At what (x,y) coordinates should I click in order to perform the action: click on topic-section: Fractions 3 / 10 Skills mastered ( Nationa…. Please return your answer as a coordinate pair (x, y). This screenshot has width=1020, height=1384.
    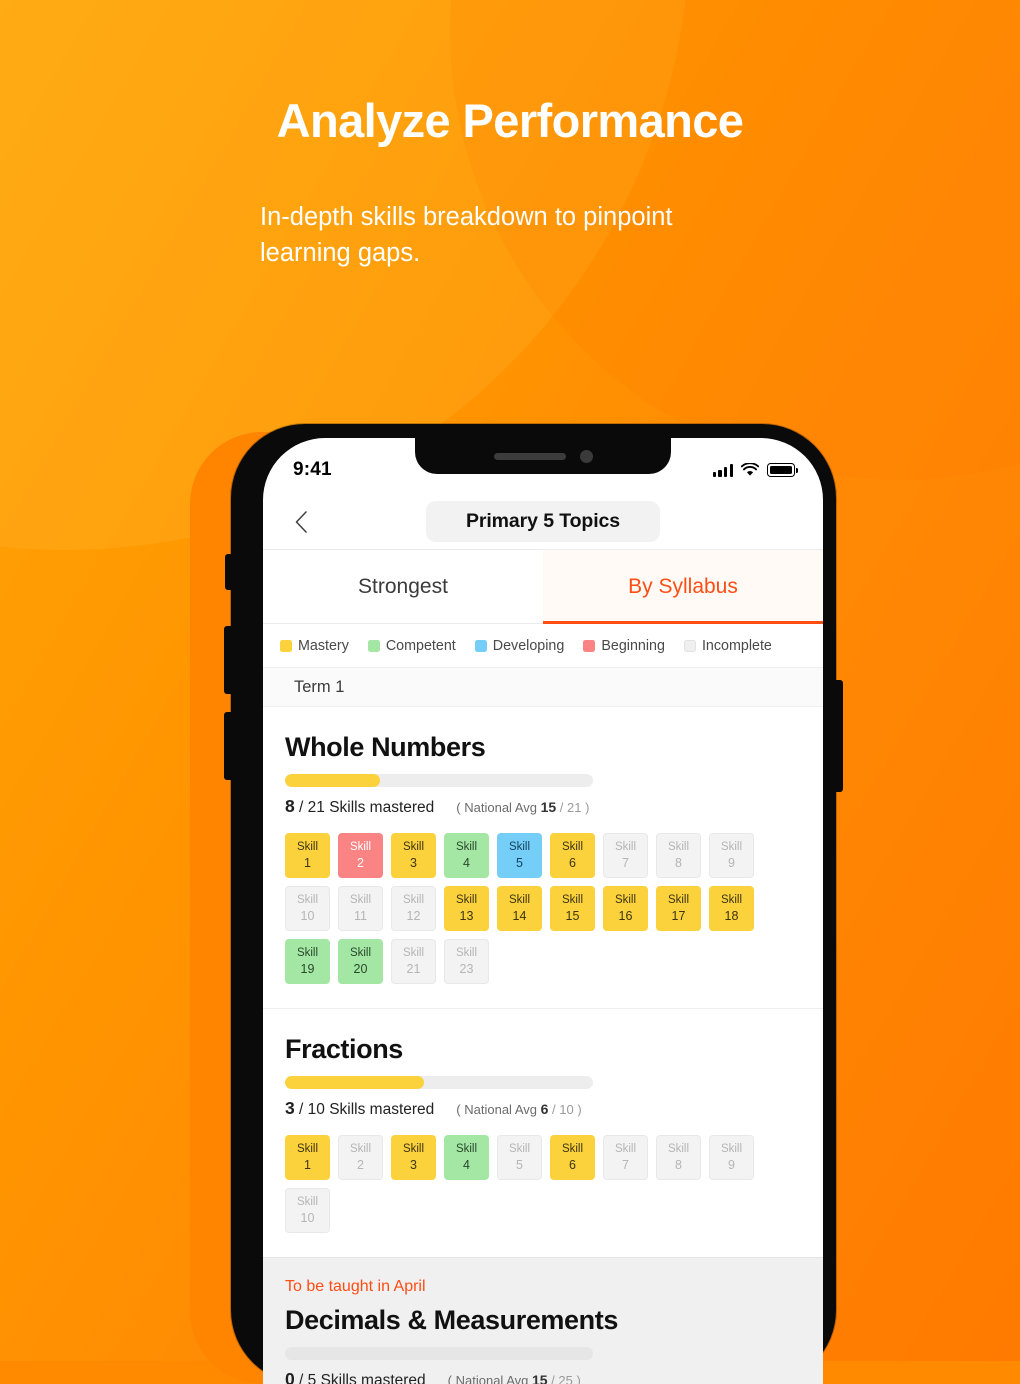
    Looking at the image, I should click on (543, 1132).